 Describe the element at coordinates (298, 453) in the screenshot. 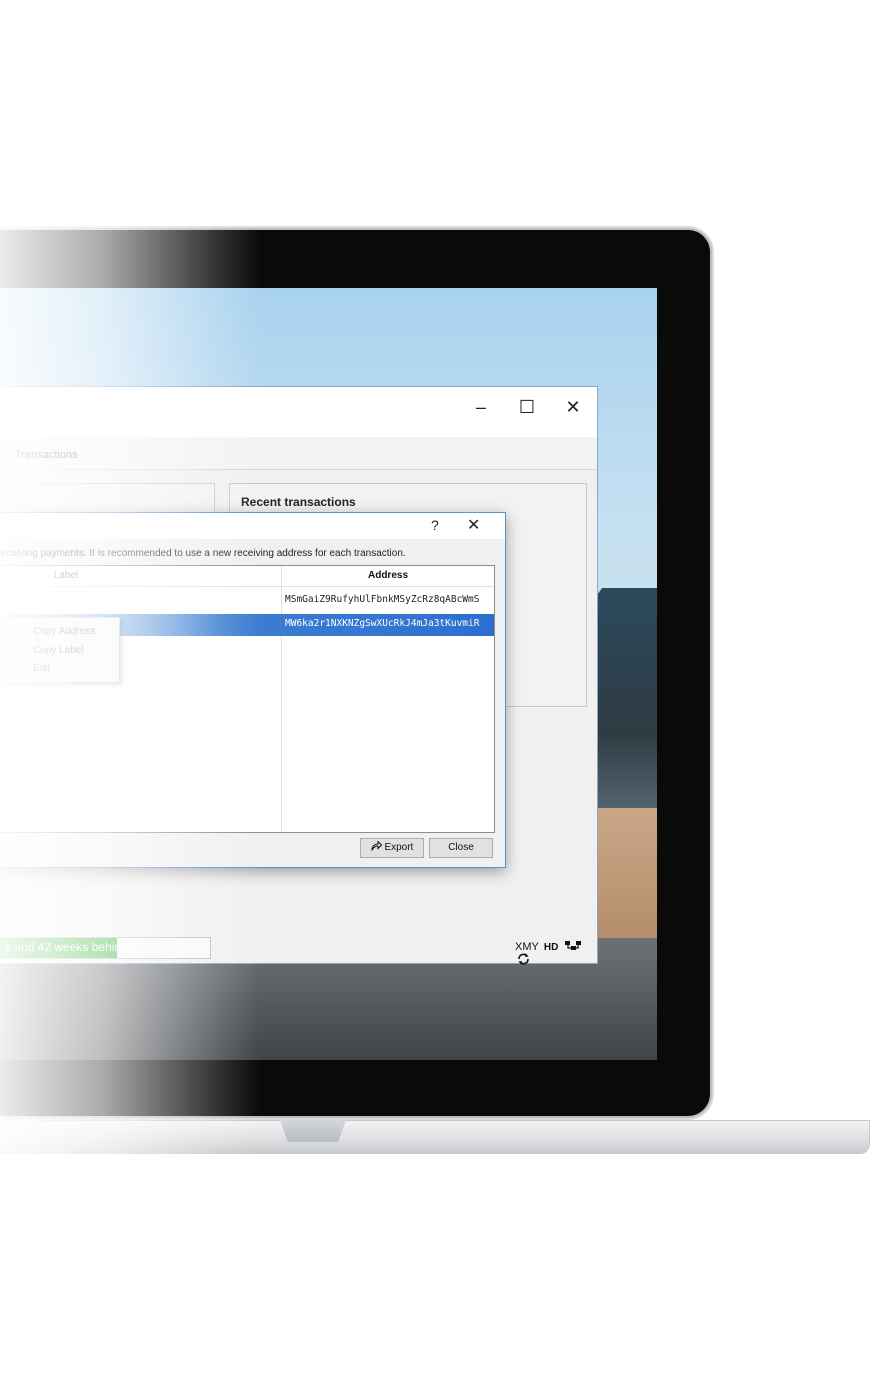

I see `tab-bar` at that location.